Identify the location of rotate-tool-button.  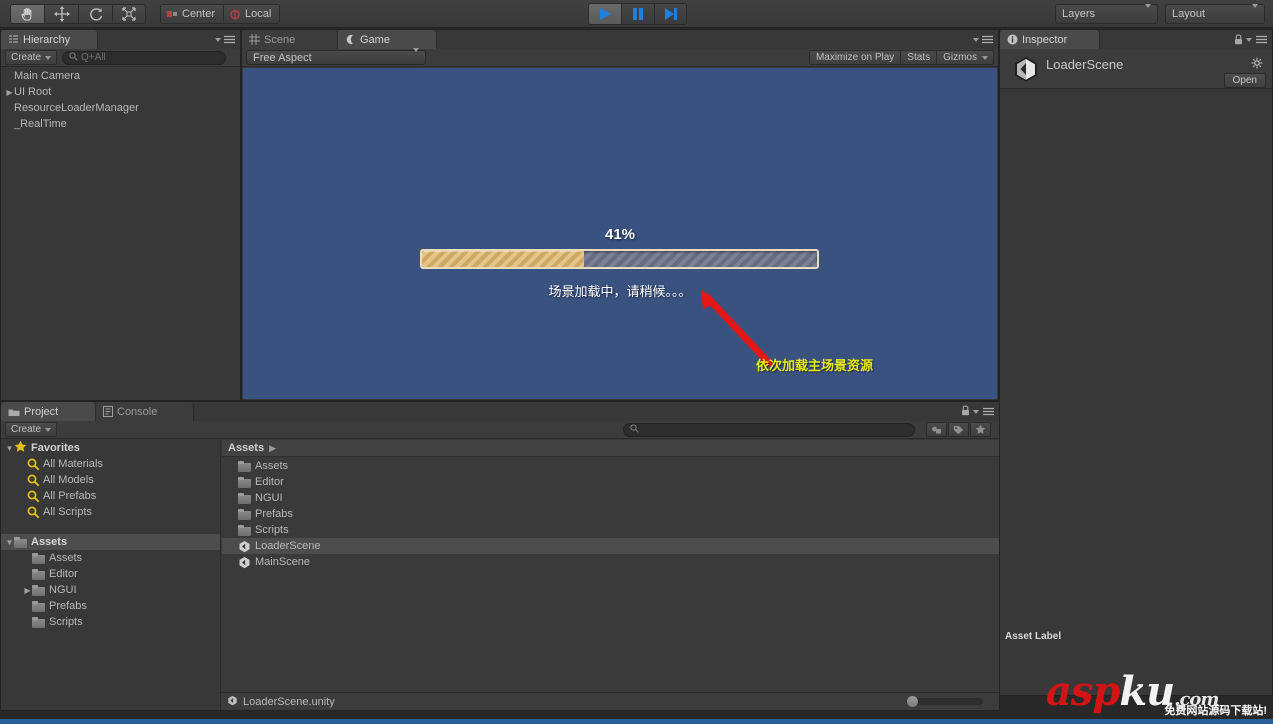
(95, 14).